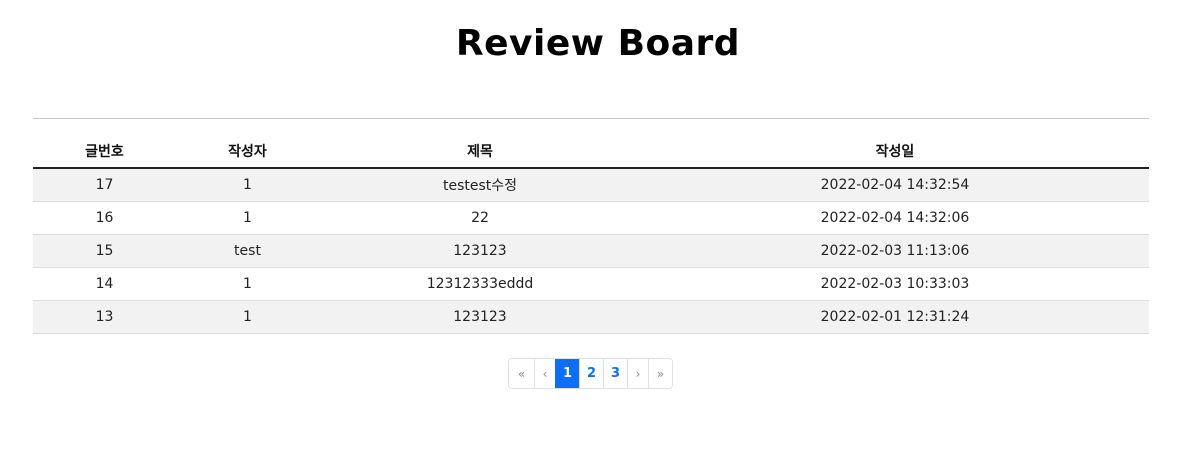  What do you see at coordinates (480, 185) in the screenshot?
I see `title-link: testest수정` at bounding box center [480, 185].